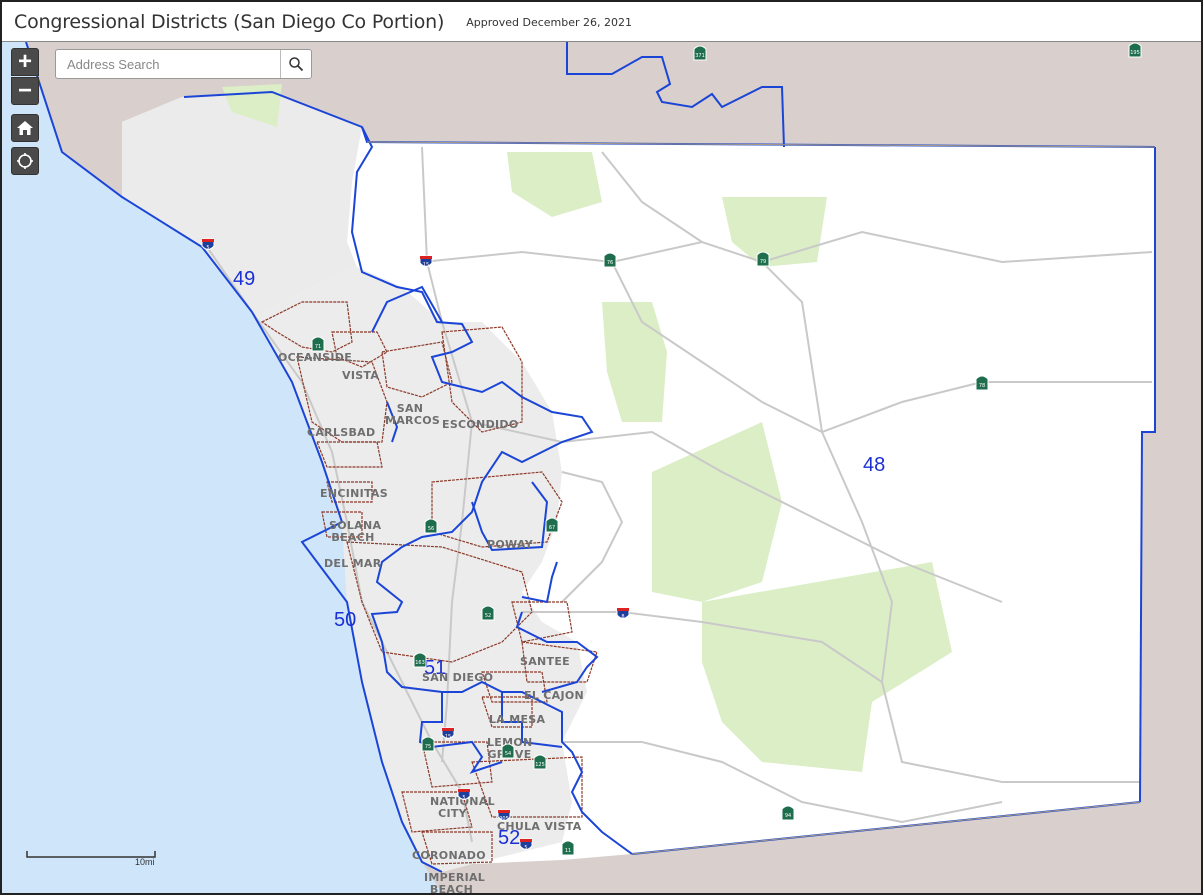 This screenshot has width=1203, height=895. Describe the element at coordinates (554, 695) in the screenshot. I see `city-label-el-cajon: EL CAJON` at that location.